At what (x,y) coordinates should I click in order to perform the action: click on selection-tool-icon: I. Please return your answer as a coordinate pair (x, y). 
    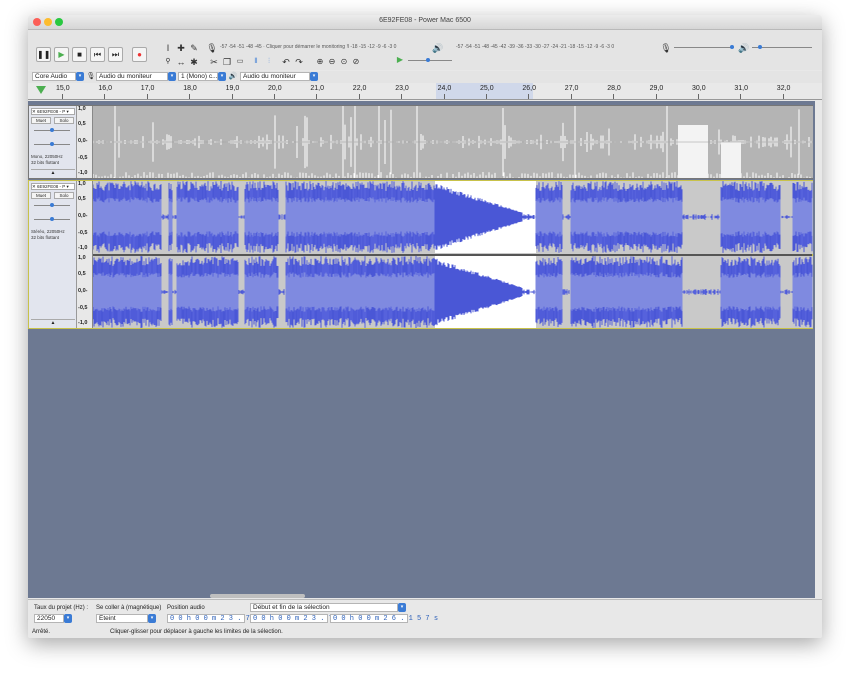
    Looking at the image, I should click on (168, 48).